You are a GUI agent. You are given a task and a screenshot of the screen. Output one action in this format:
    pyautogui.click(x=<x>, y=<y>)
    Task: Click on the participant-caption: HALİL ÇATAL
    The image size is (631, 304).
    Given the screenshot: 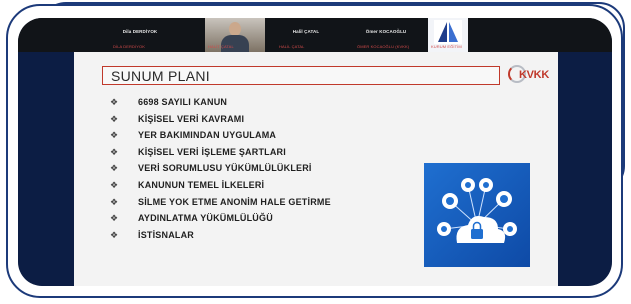 What is the action you would take?
    pyautogui.click(x=292, y=46)
    